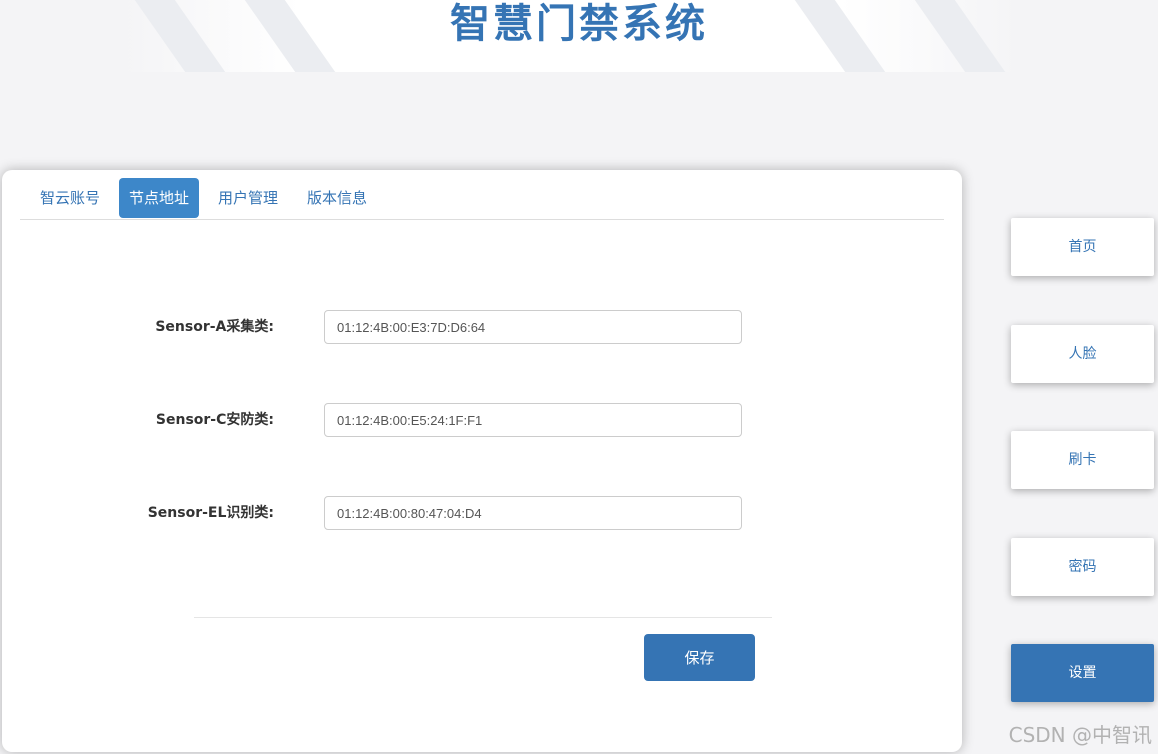  What do you see at coordinates (1082, 673) in the screenshot?
I see `nav-settings-button: 设置` at bounding box center [1082, 673].